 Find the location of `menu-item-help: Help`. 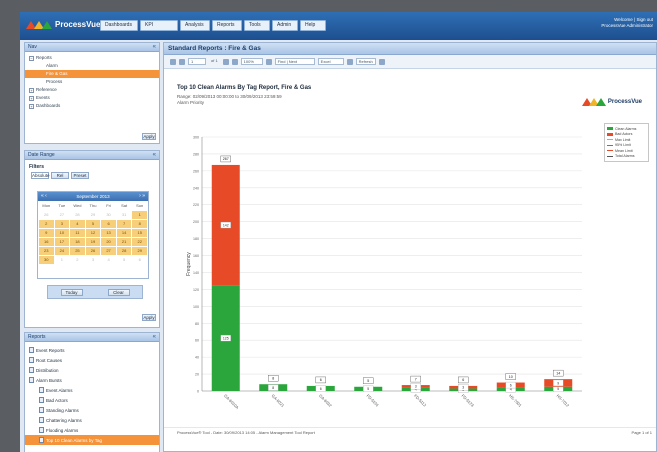

menu-item-help: Help is located at coordinates (313, 25).